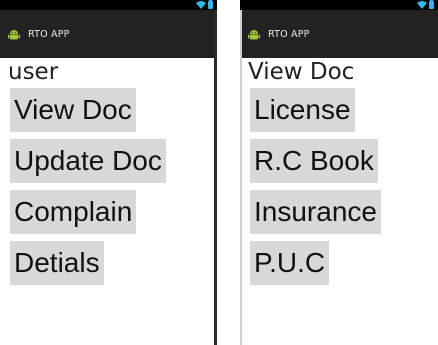 This screenshot has width=438, height=345. I want to click on screen-label: View Doc, so click(301, 72).